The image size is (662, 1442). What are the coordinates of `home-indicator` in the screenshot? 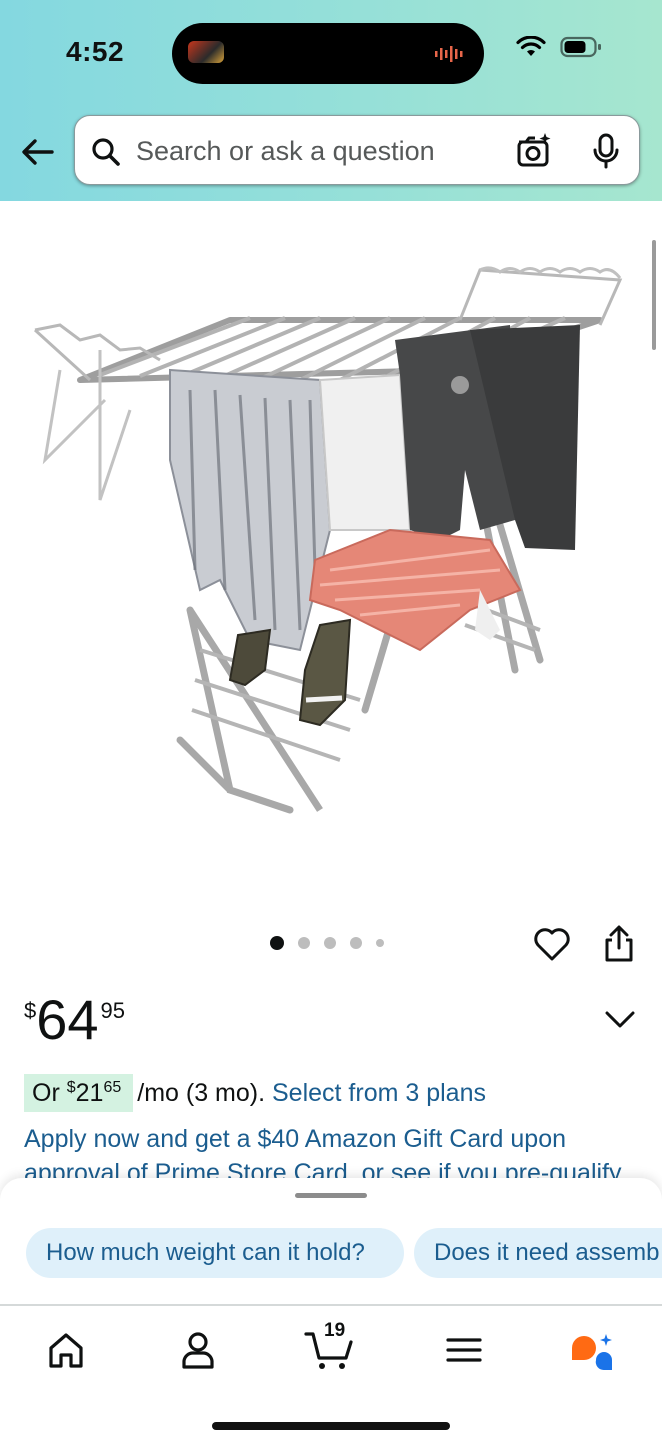 It's located at (331, 1426).